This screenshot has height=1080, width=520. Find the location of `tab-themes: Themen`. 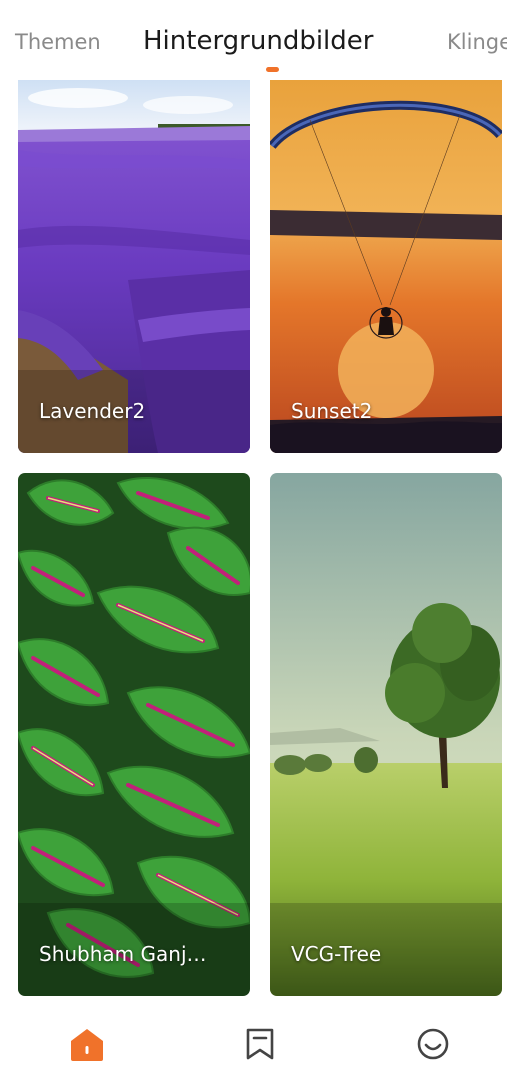

tab-themes: Themen is located at coordinates (58, 42).